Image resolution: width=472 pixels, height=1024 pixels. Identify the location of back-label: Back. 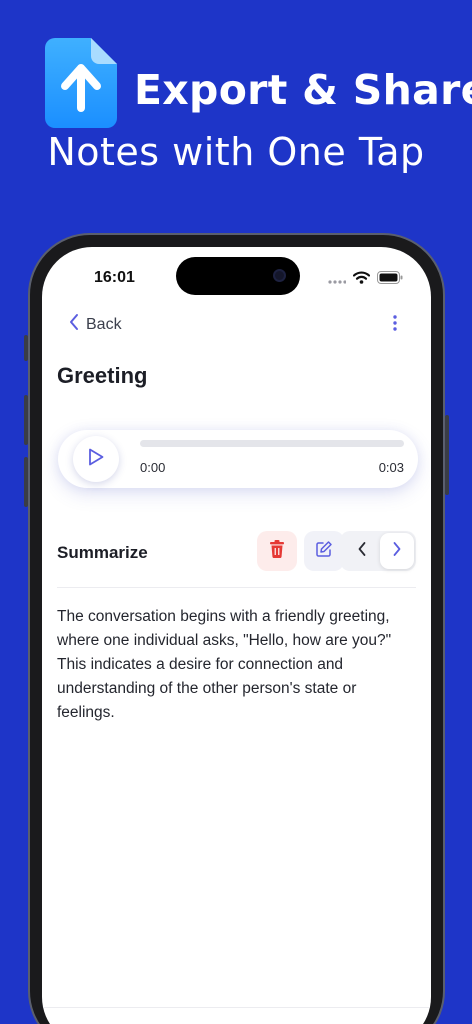
(104, 324).